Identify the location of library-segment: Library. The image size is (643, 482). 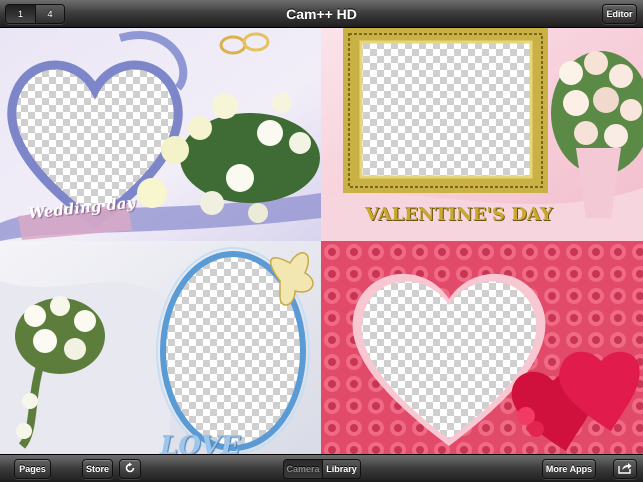
(341, 469).